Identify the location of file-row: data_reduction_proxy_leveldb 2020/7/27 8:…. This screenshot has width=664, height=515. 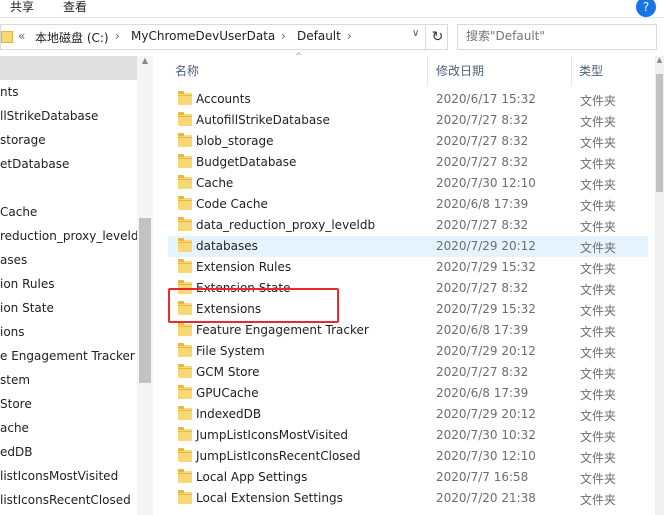
(408, 225).